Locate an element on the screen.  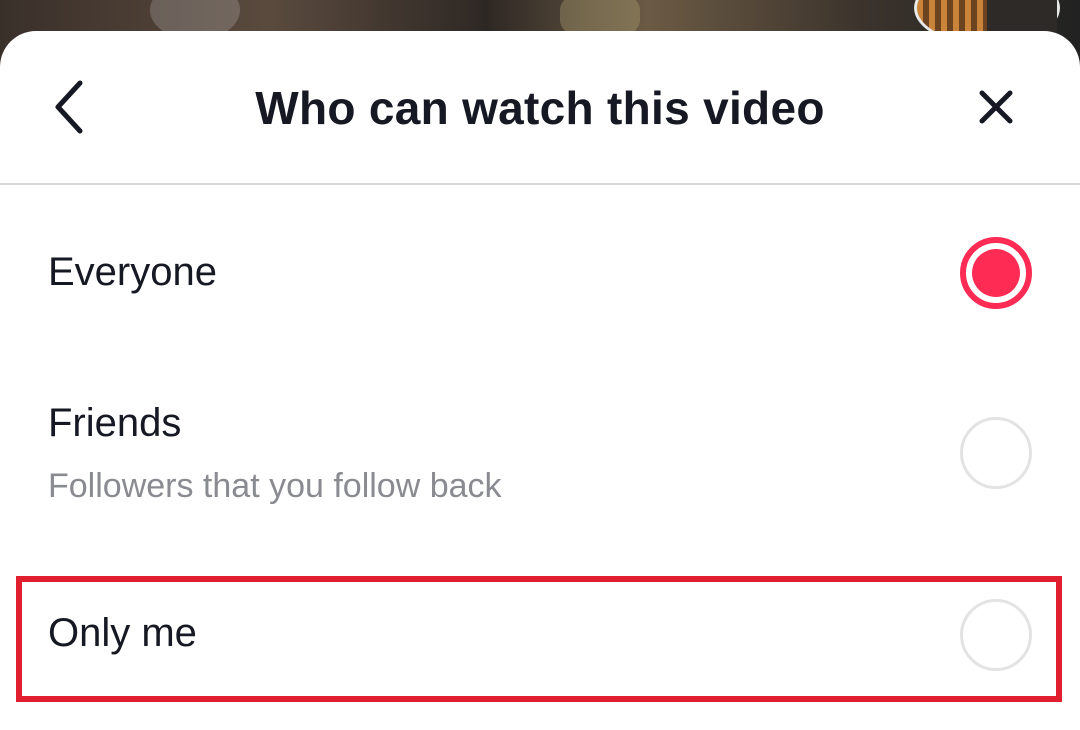
close-button is located at coordinates (996, 107).